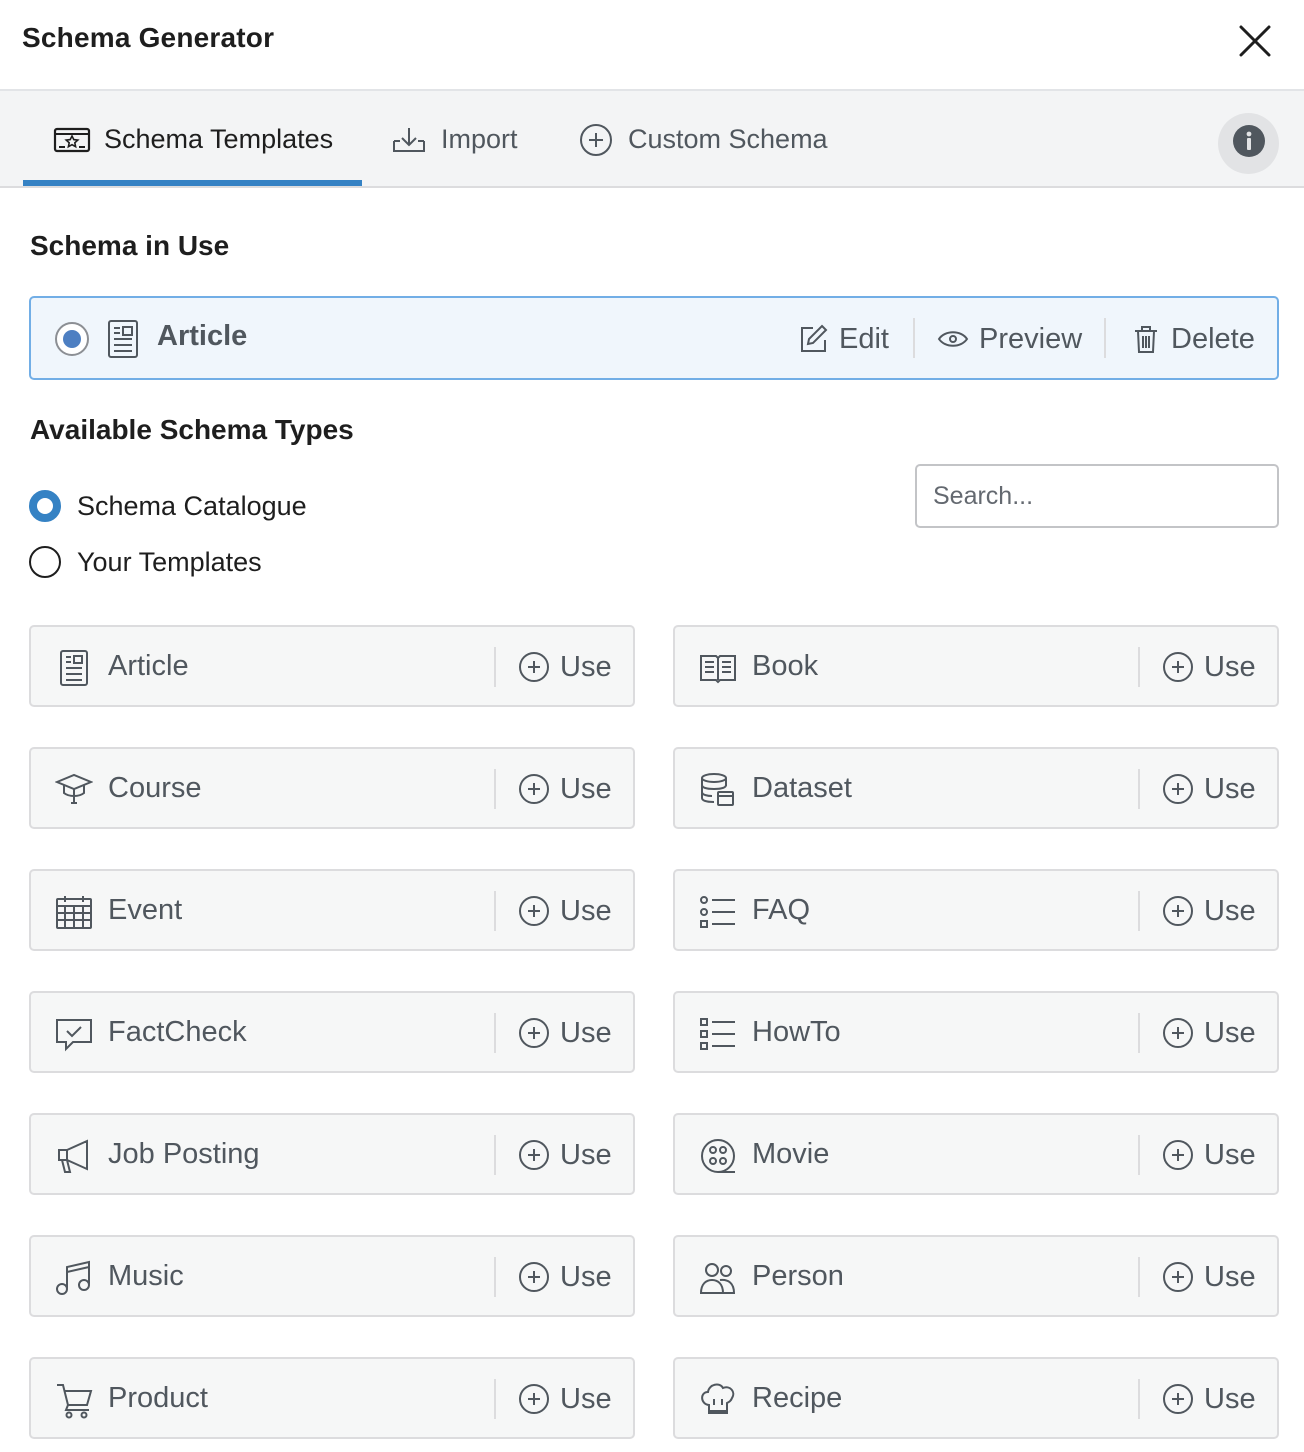 The image size is (1304, 1452). I want to click on schema-type-card: Job Posting Use, so click(332, 1154).